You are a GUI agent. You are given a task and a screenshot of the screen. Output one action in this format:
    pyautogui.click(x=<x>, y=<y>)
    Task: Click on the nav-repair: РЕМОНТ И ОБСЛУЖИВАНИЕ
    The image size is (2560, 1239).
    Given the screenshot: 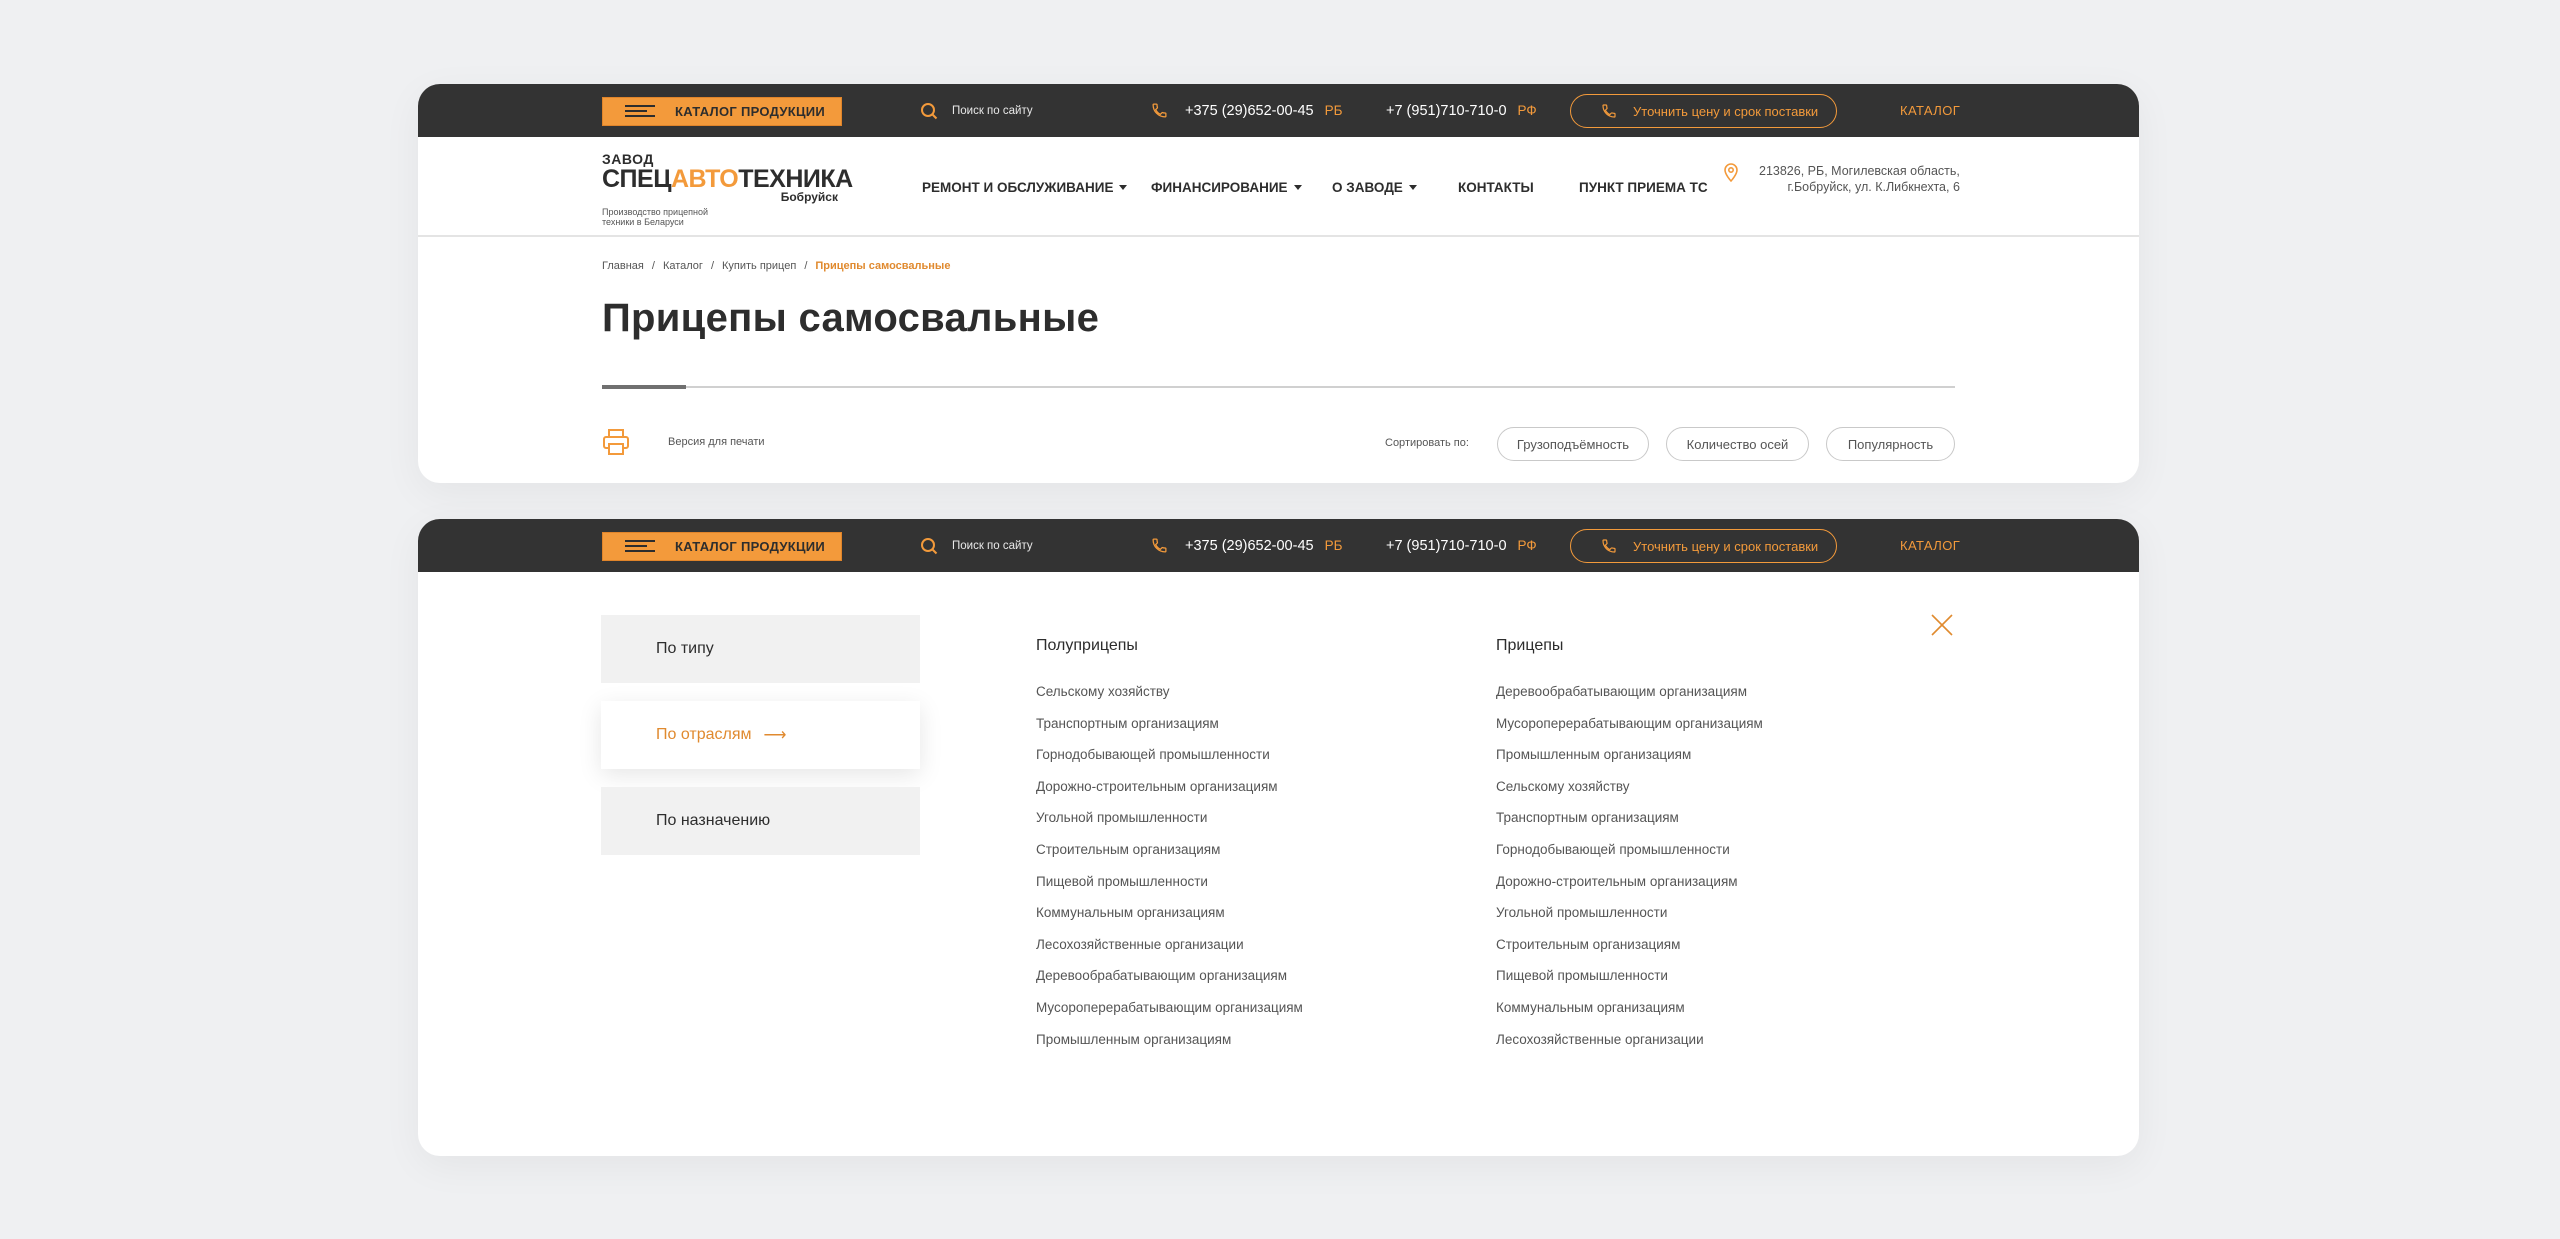 What is the action you would take?
    pyautogui.click(x=1025, y=187)
    